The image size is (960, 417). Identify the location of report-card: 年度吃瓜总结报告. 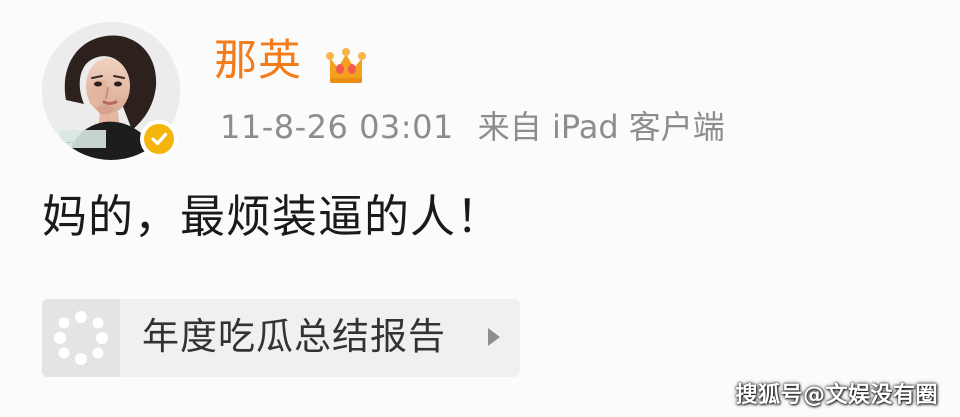
(281, 338).